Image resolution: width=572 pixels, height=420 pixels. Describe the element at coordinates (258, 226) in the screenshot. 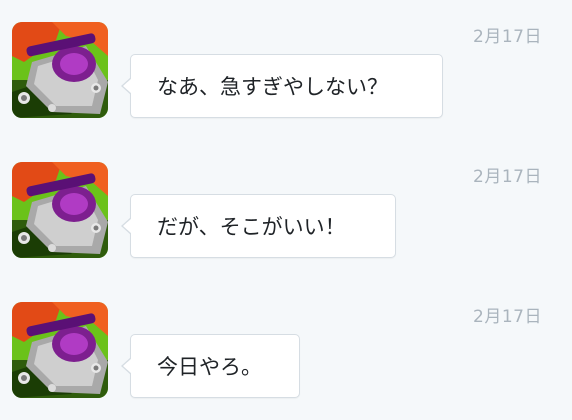

I see `message-bubble: だが、そこがいい！` at that location.